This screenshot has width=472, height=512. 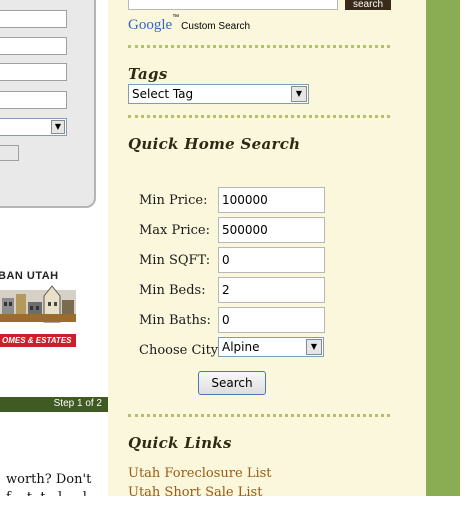 I want to click on custom-search-label: Custom Search, so click(x=216, y=26).